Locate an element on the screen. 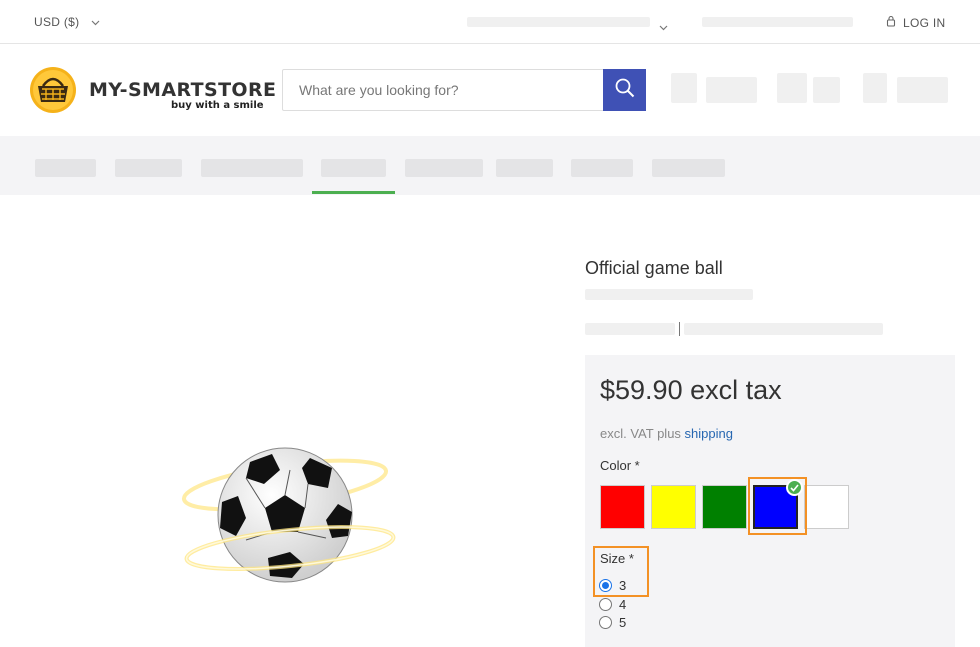 The height and width of the screenshot is (647, 980). topbar-link-placeholder is located at coordinates (777, 22).